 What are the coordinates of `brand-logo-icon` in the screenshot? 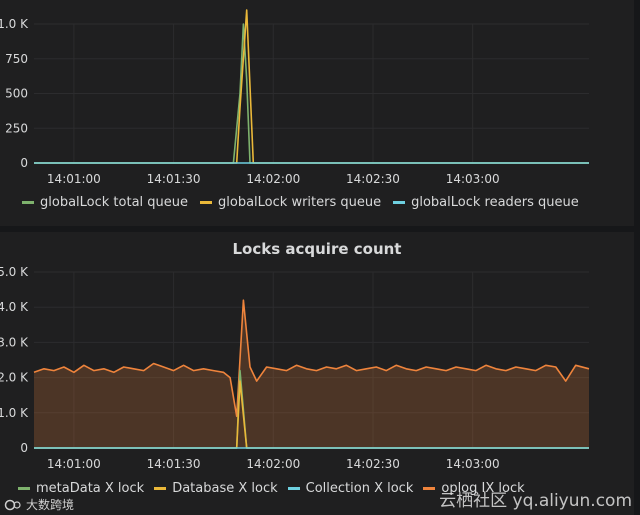 It's located at (12, 504).